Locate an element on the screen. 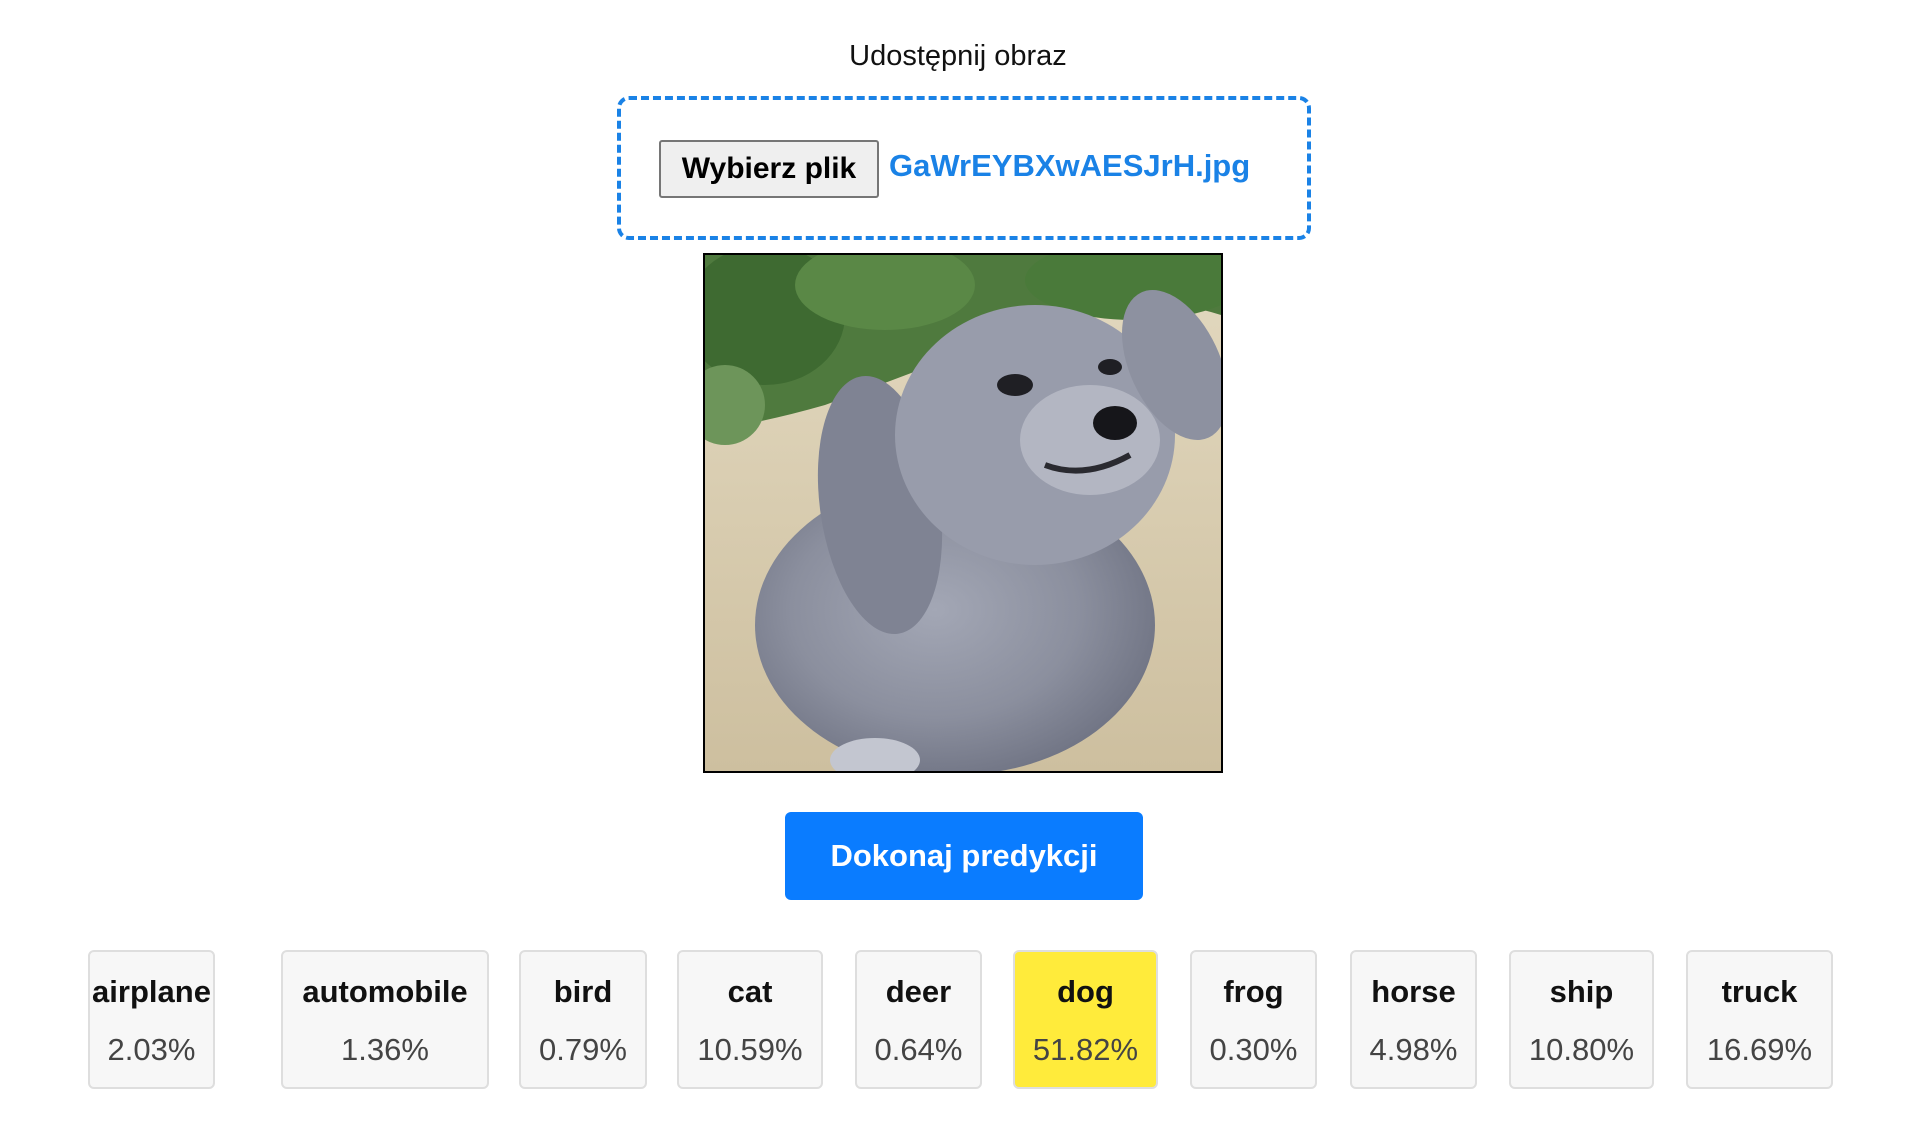 The width and height of the screenshot is (1916, 1127). image-preview is located at coordinates (963, 513).